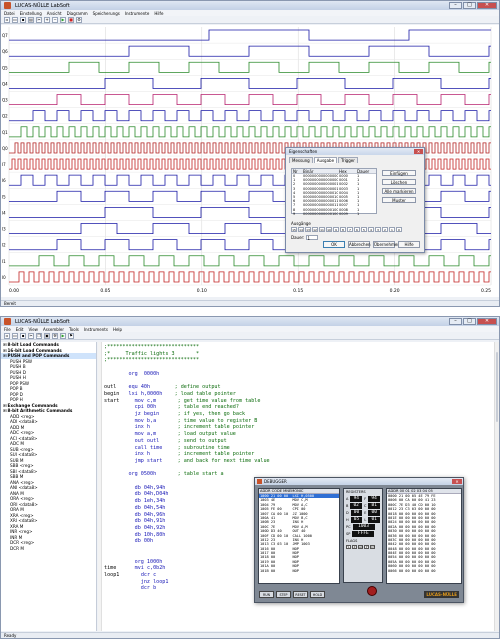 This screenshot has height=639, width=500. Describe the element at coordinates (418, 151) in the screenshot. I see `dialog-close-button: ✕` at that location.